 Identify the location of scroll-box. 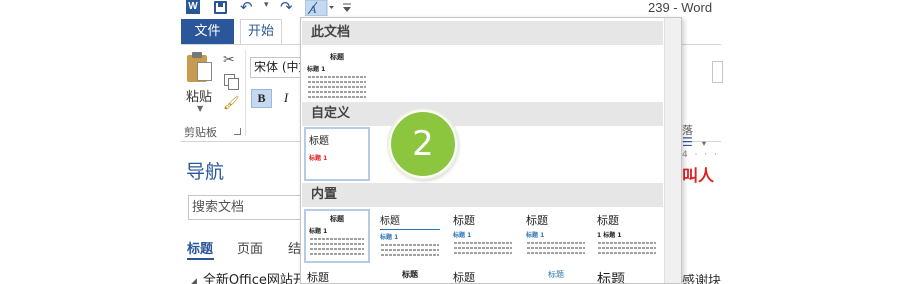
(717, 72).